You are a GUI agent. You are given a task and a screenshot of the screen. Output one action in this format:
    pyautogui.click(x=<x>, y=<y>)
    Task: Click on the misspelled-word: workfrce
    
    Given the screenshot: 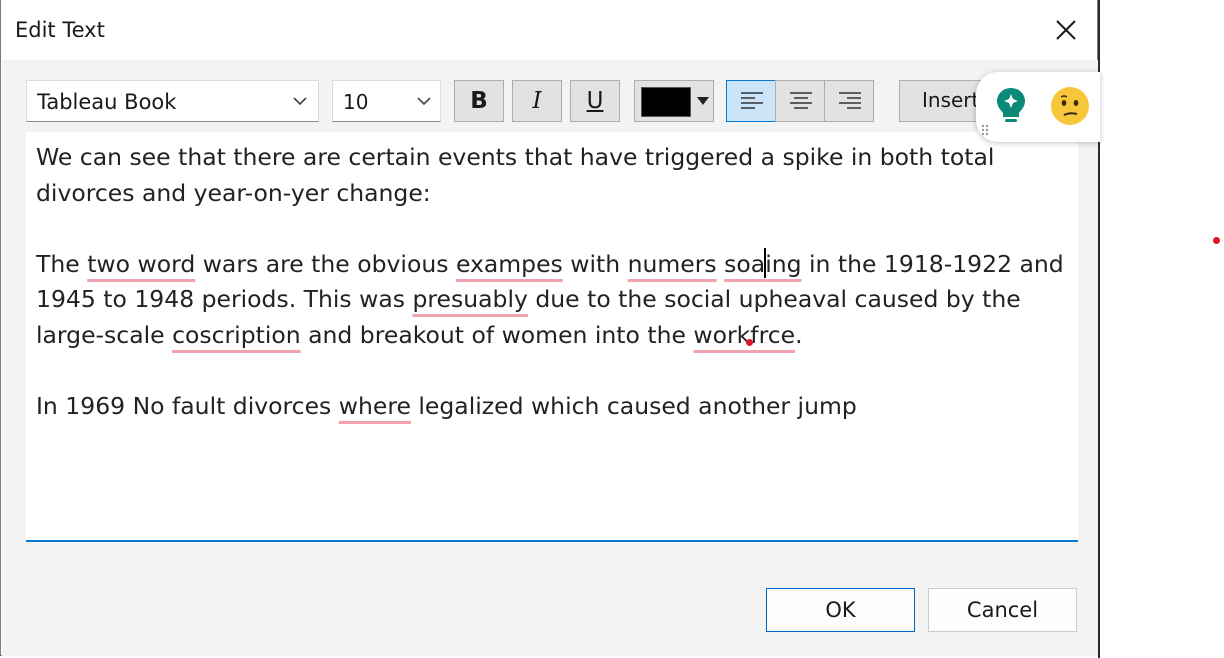 What is the action you would take?
    pyautogui.click(x=744, y=335)
    